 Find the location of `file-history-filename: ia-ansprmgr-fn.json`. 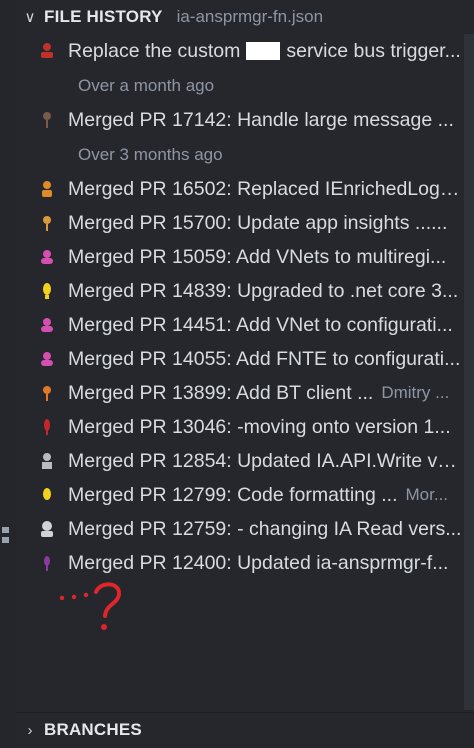

file-history-filename: ia-ansprmgr-fn.json is located at coordinates (250, 16).